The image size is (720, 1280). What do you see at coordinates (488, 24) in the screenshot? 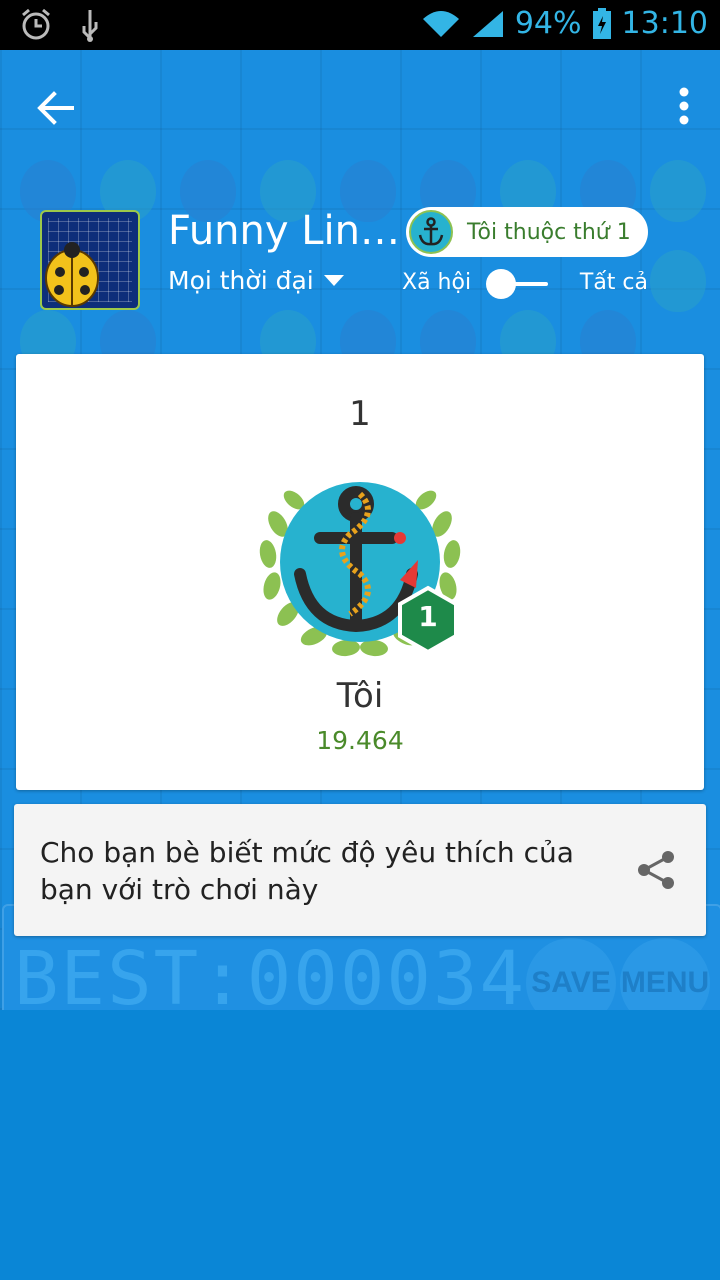
I see `signal-icon` at bounding box center [488, 24].